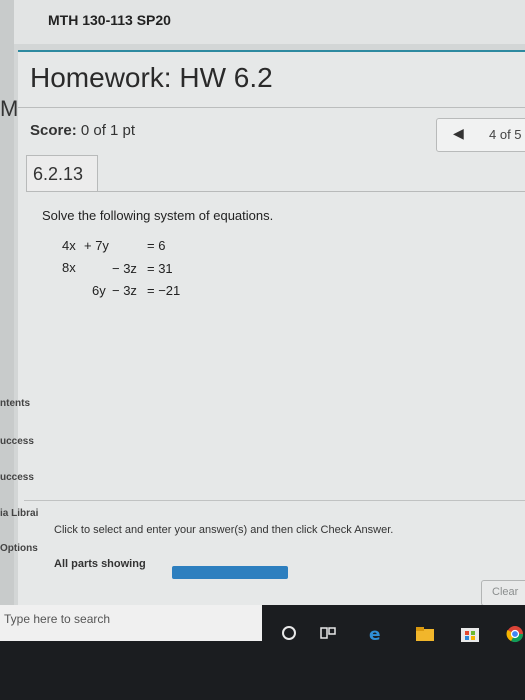  What do you see at coordinates (151, 77) in the screenshot?
I see `homework-title: Homework: HW 6.2` at bounding box center [151, 77].